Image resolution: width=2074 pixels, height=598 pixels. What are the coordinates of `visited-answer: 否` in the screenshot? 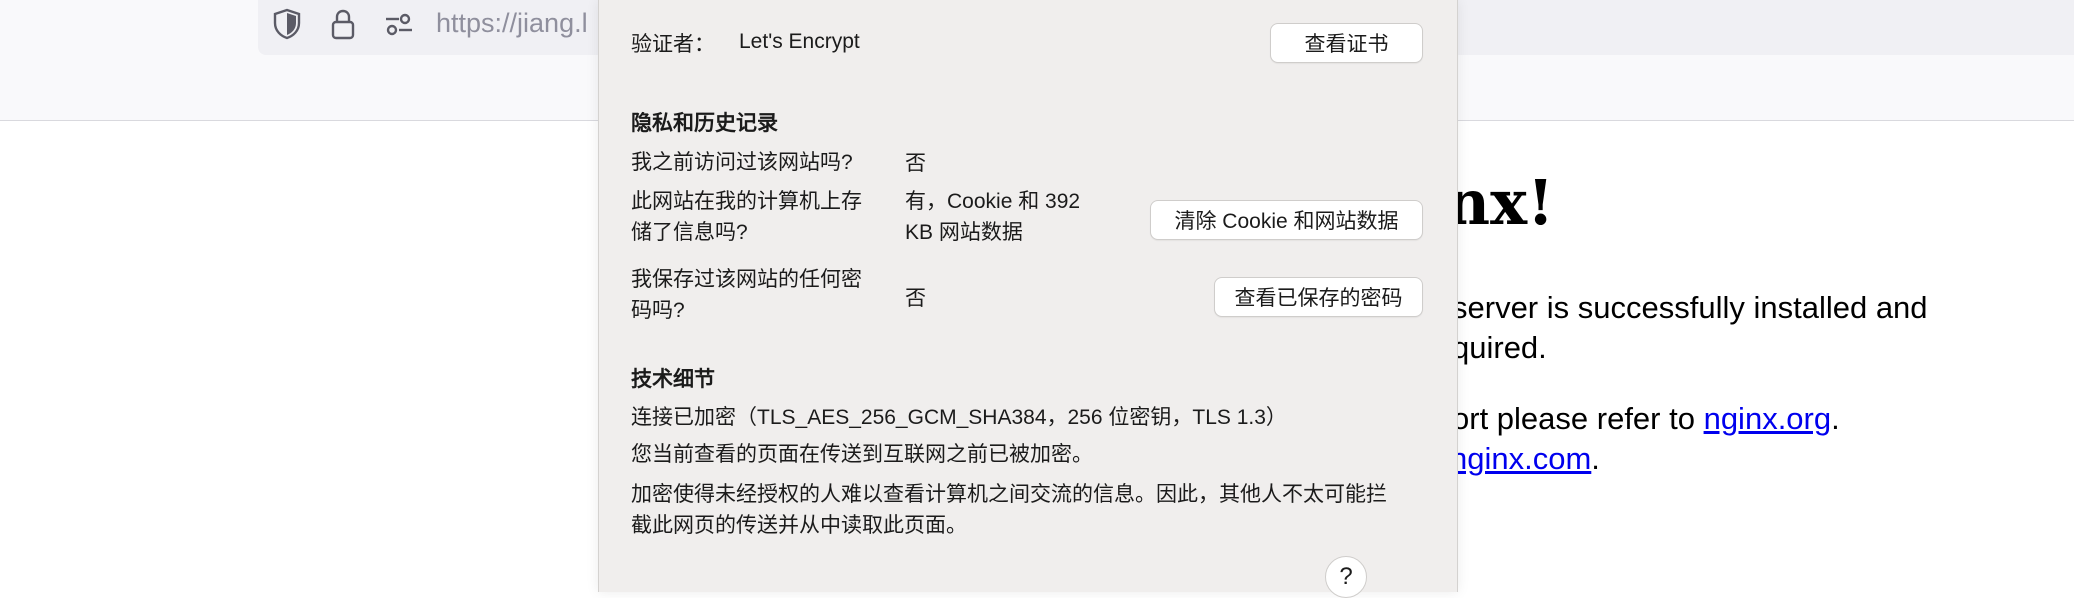 It's located at (915, 163).